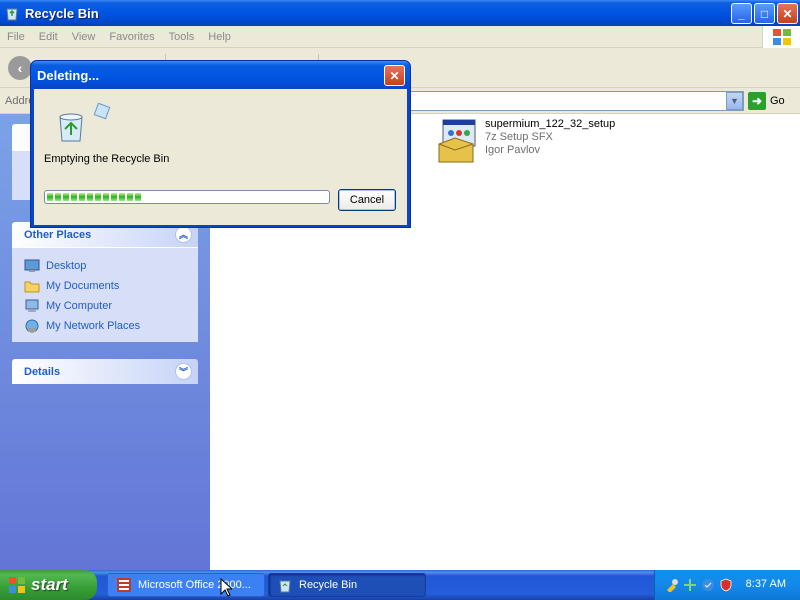 This screenshot has width=800, height=600. I want to click on windows-logo-icon, so click(781, 37).